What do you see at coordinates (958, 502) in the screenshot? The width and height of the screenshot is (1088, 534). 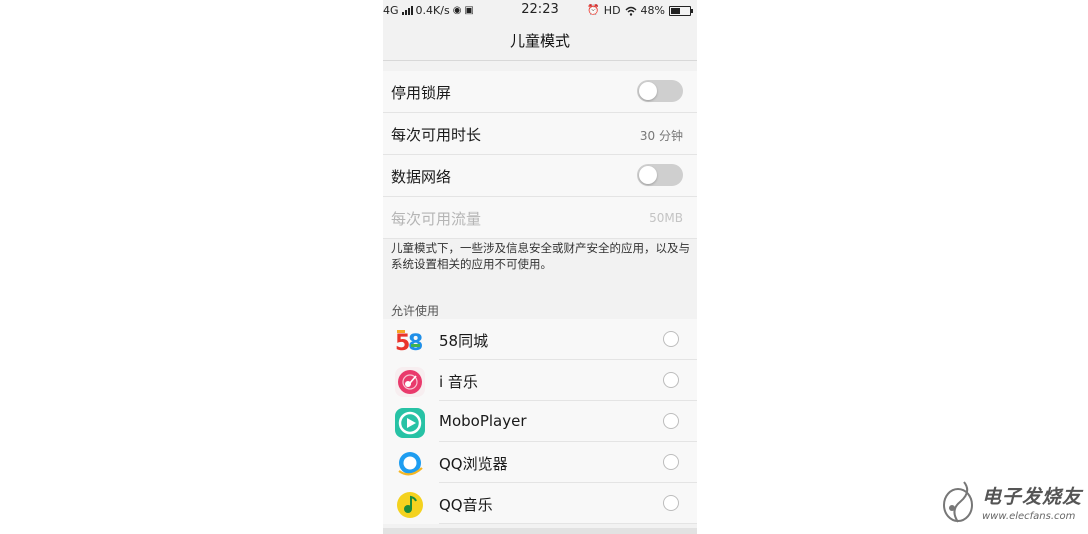 I see `watermark-logo-icon` at bounding box center [958, 502].